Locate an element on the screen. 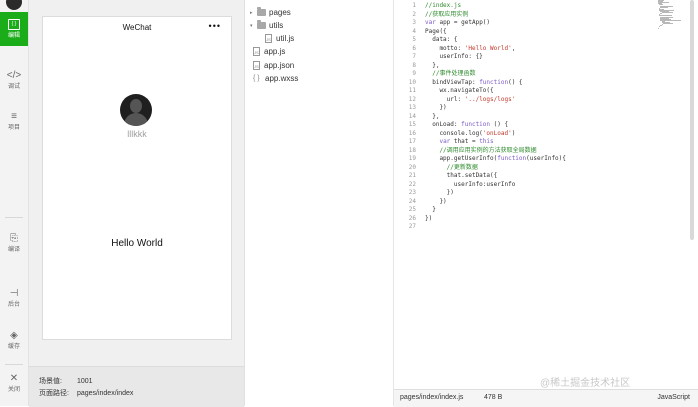 Image resolution: width=698 pixels, height=407 pixels. tree-file-util-js: JS util.js is located at coordinates (279, 38).